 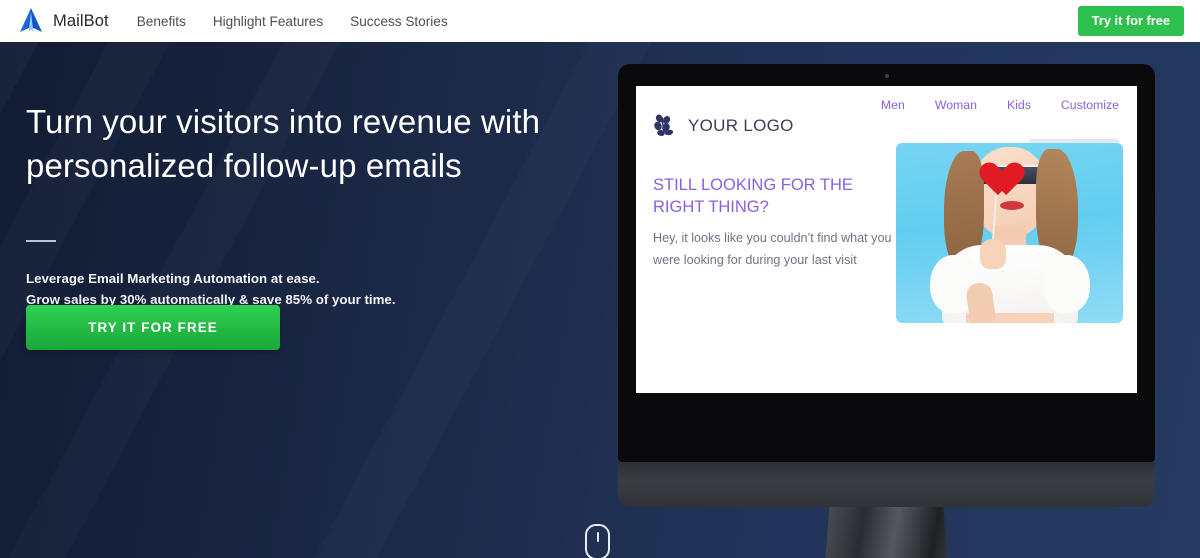 I want to click on site-logo-text: YOUR LOGO, so click(x=741, y=125).